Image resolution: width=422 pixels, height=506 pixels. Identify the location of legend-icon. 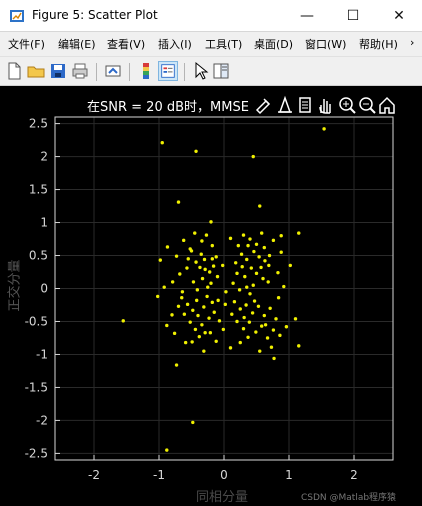
(168, 71).